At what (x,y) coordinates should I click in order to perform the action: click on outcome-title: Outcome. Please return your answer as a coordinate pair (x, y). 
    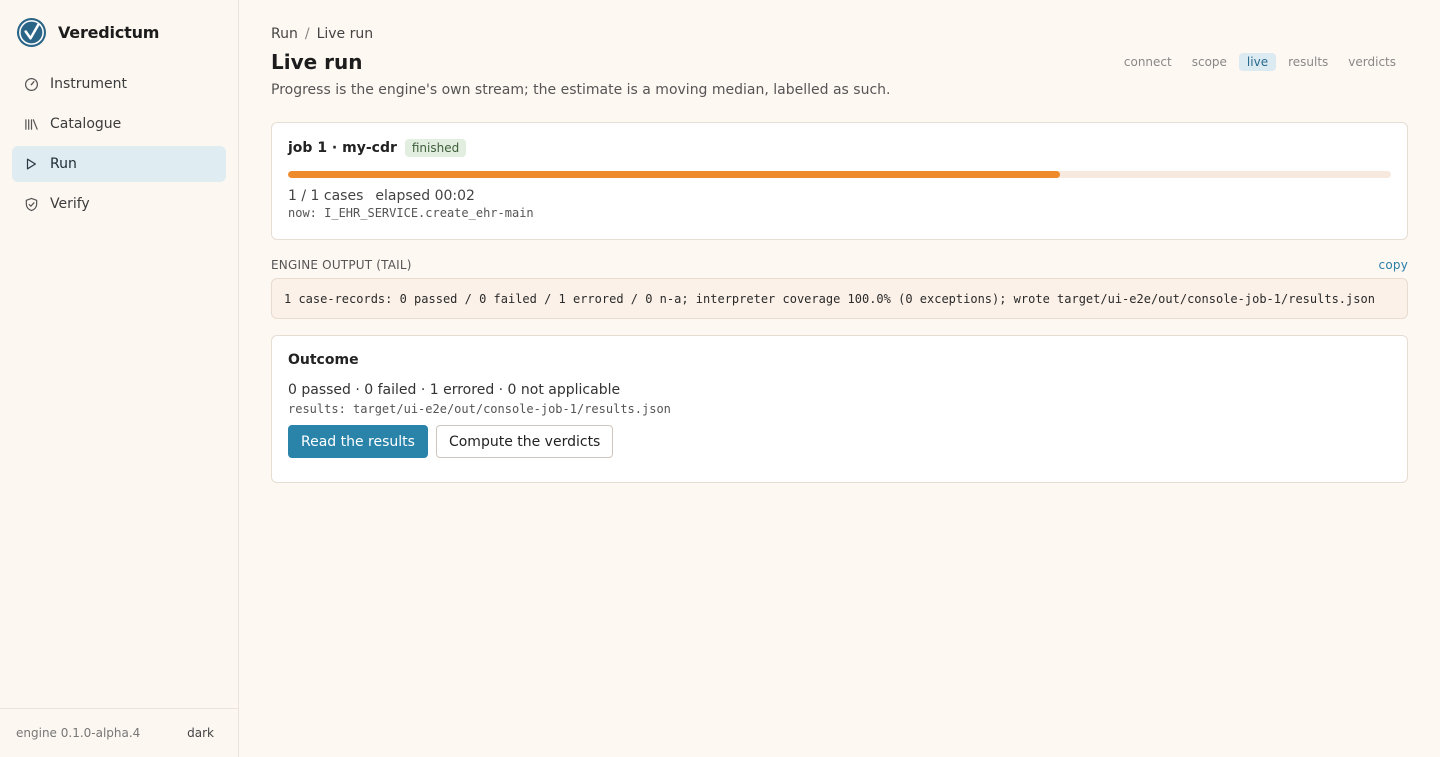
    Looking at the image, I should click on (323, 360).